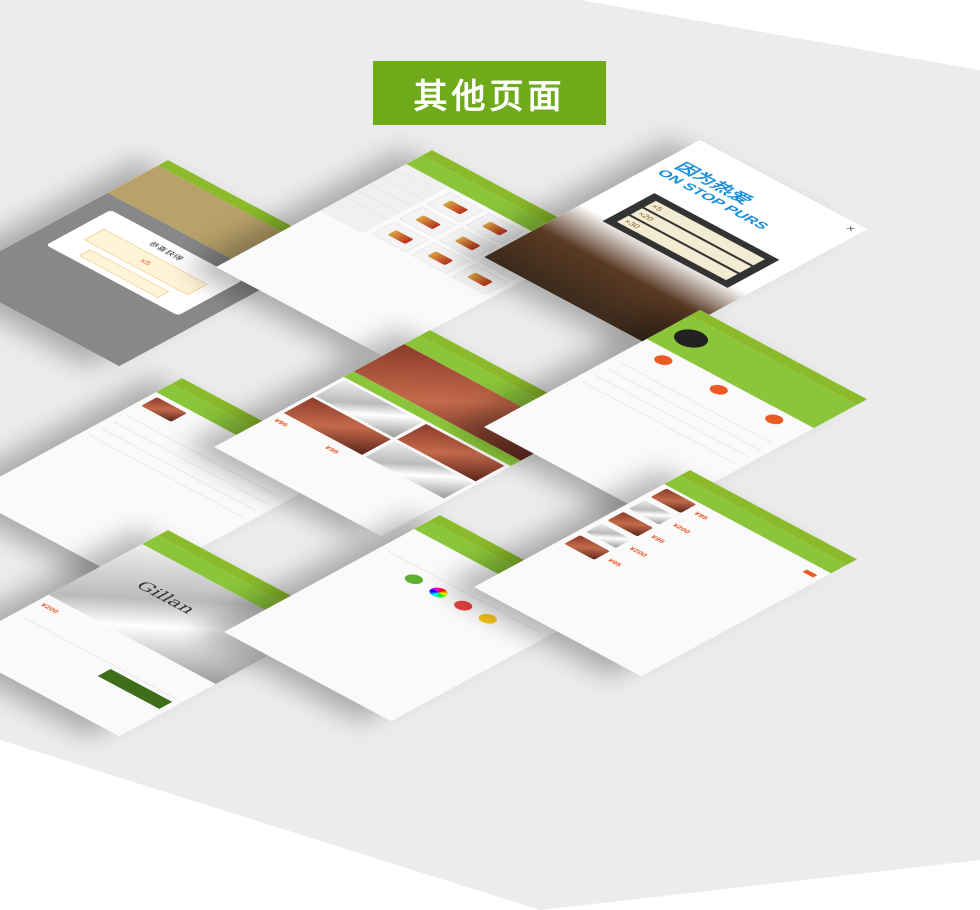 The image size is (980, 910). Describe the element at coordinates (414, 579) in the screenshot. I see `wechat-icon` at that location.